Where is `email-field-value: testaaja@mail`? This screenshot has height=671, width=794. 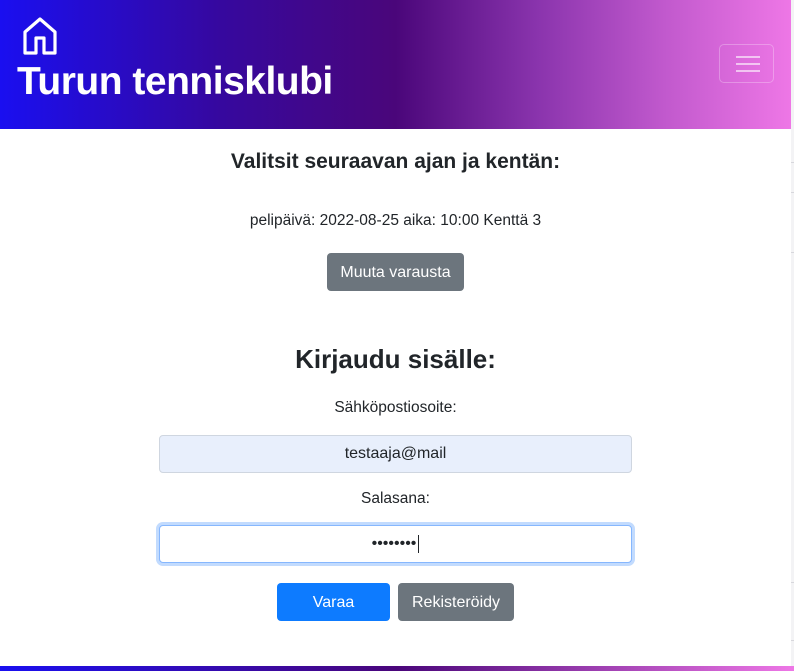
email-field-value: testaaja@mail is located at coordinates (395, 453).